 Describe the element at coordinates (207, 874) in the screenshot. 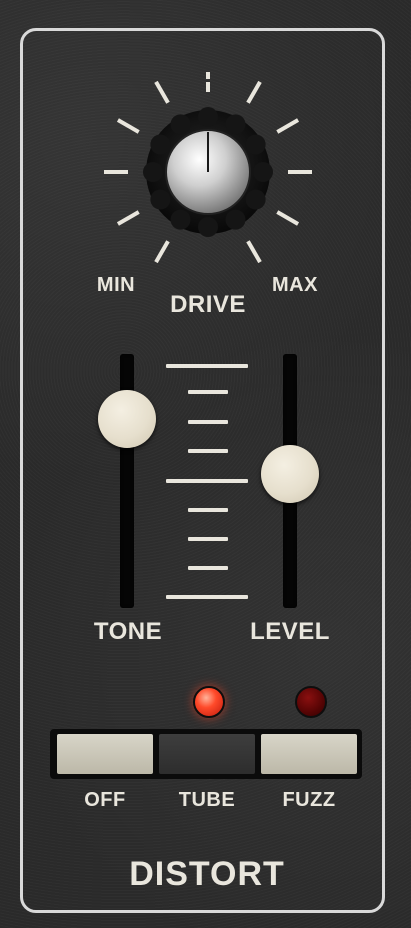

I see `module-title: DISTORT` at that location.